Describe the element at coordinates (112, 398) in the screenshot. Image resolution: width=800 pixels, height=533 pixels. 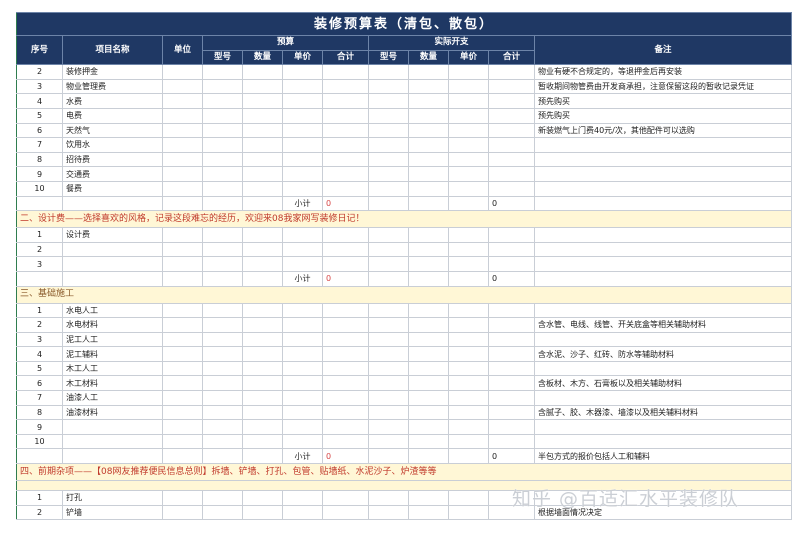
I see `item-name-cell: 油漆人工` at that location.